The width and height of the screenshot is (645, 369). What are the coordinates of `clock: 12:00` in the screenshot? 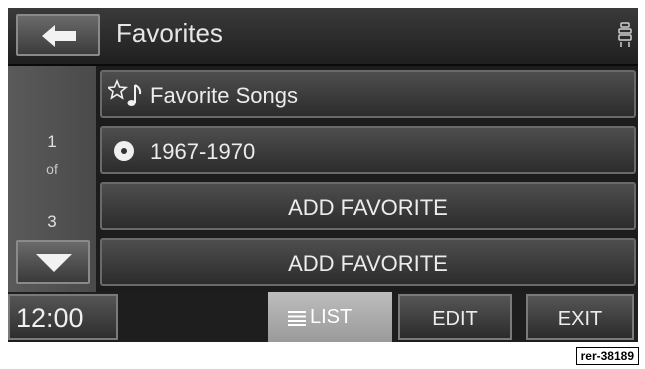 It's located at (63, 317).